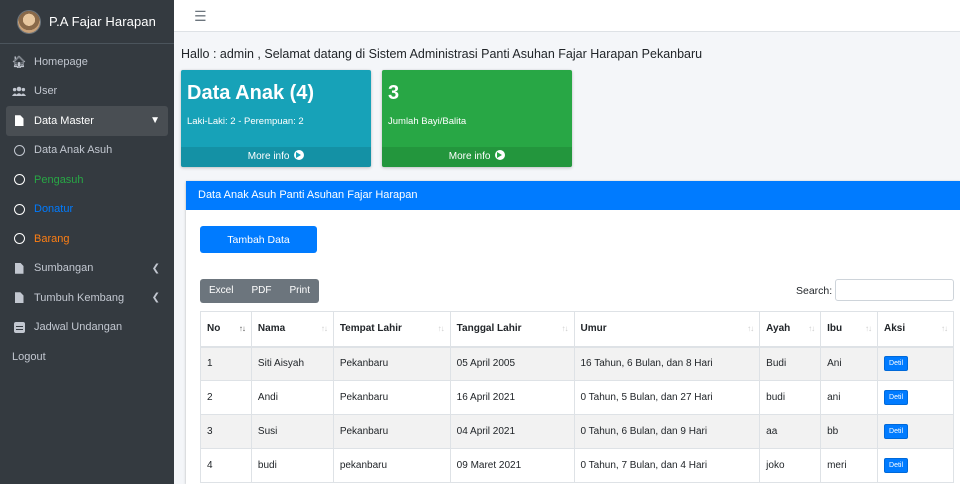  Describe the element at coordinates (226, 329) in the screenshot. I see `column-header-no: No ↑↓` at that location.